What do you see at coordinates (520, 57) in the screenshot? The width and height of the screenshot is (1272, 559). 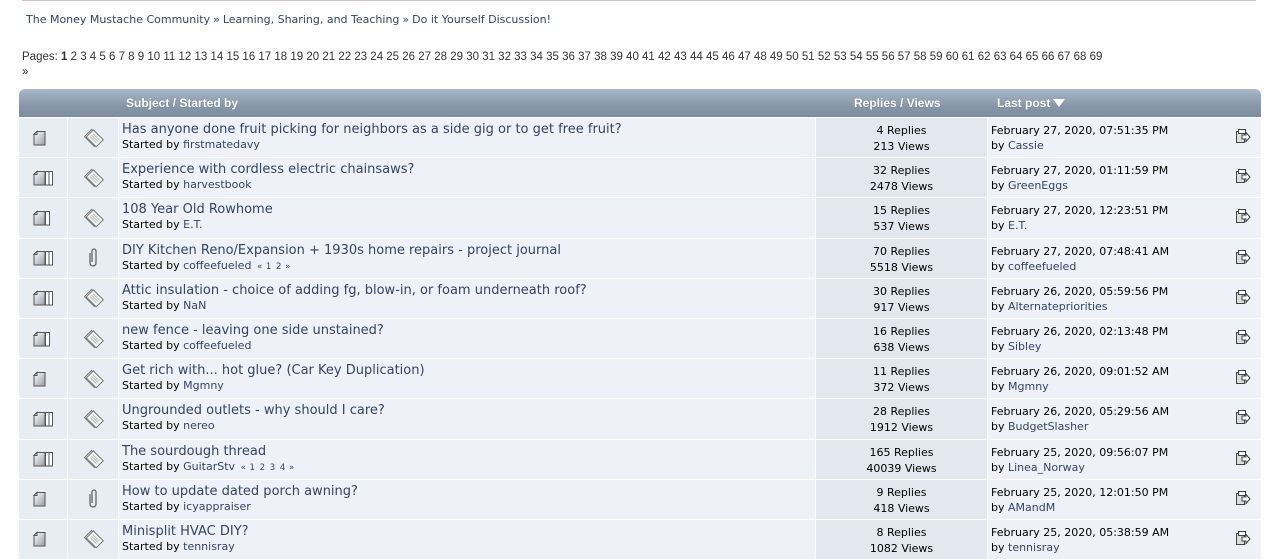 I see `pagination-page-link: 33` at bounding box center [520, 57].